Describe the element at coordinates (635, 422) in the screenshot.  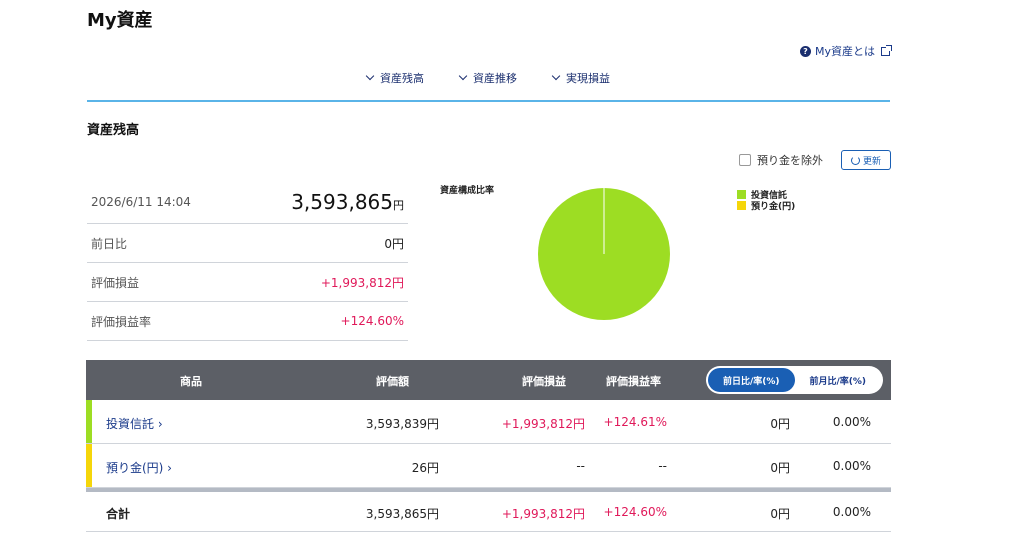
I see `cell-rate: +124.61%` at that location.